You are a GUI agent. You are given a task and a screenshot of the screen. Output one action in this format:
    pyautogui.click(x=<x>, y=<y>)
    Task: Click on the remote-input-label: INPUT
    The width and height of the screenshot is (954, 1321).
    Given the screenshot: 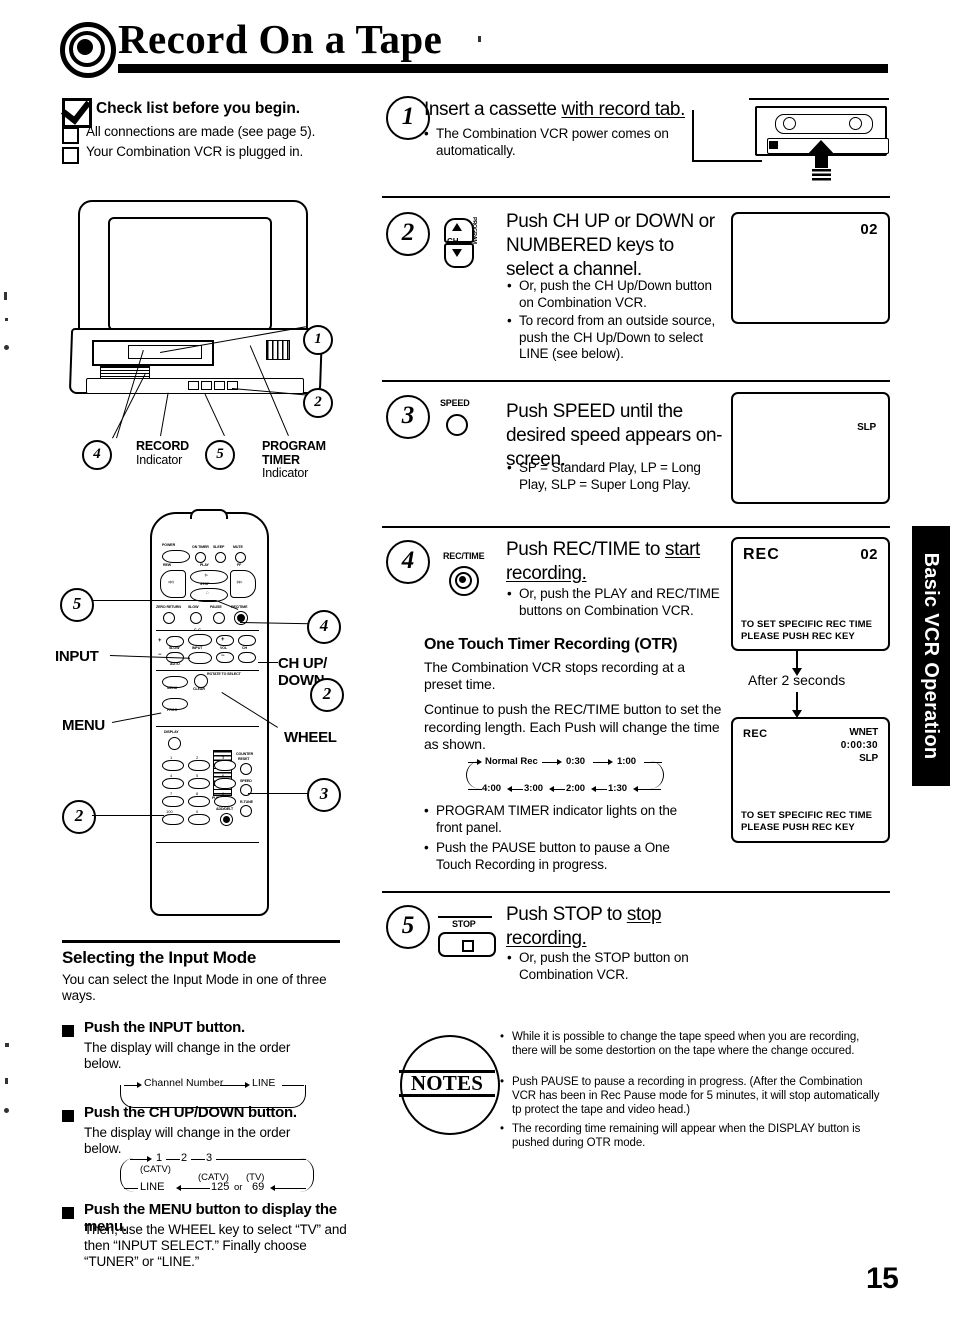 What is the action you would take?
    pyautogui.click(x=77, y=656)
    